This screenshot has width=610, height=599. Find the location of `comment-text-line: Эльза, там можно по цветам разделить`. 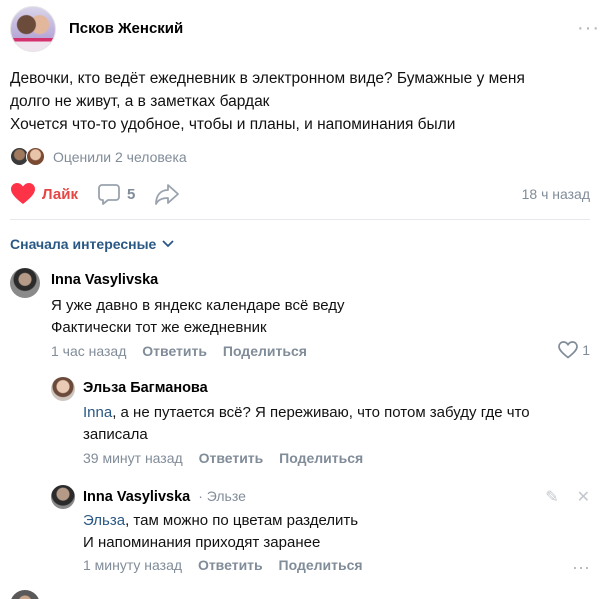

comment-text-line: Эльза, там можно по цветам разделить is located at coordinates (220, 521).